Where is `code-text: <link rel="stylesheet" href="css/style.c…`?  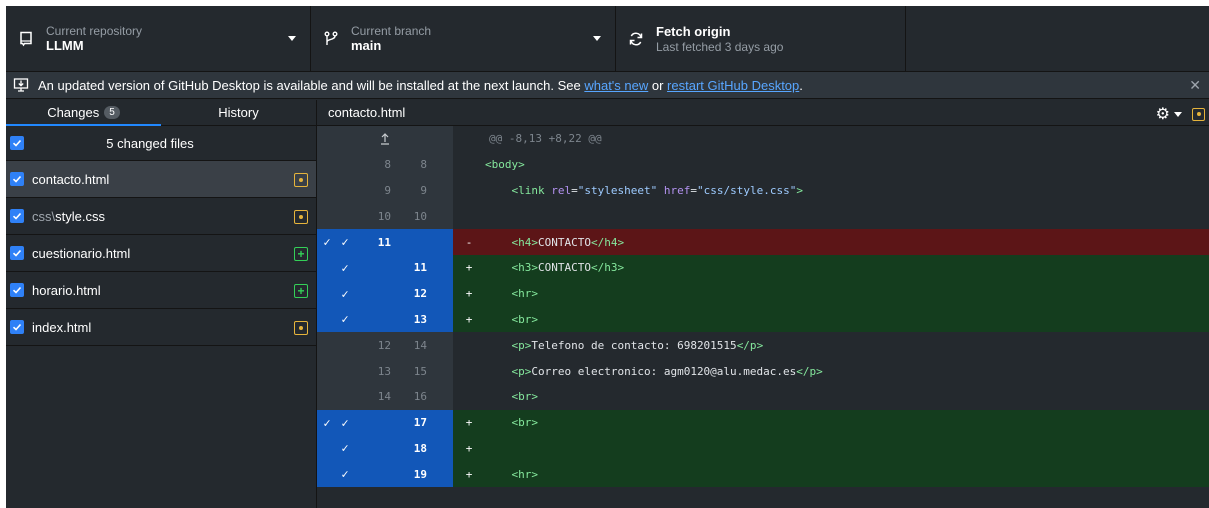
code-text: <link rel="stylesheet" href="css/style.c… is located at coordinates (657, 190).